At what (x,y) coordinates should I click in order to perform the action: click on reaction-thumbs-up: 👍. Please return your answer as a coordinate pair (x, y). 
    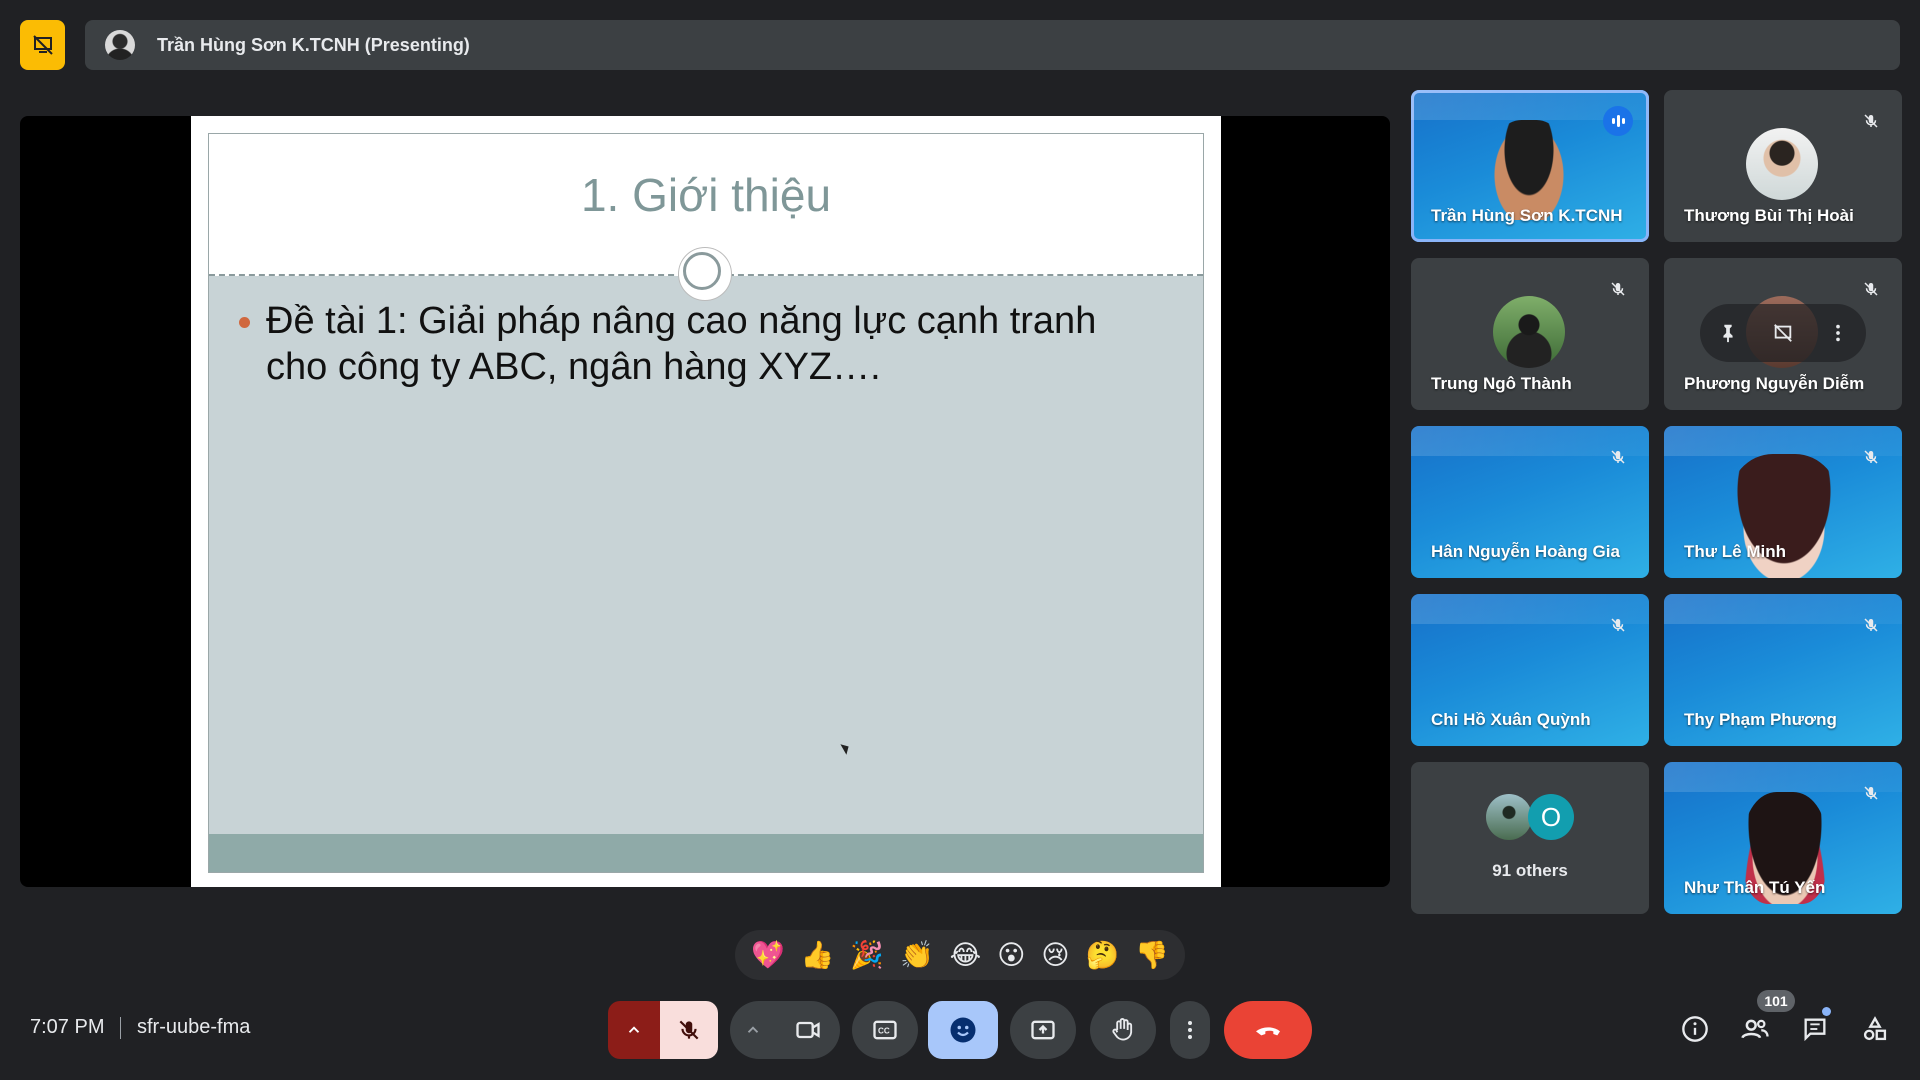
    Looking at the image, I should click on (818, 955).